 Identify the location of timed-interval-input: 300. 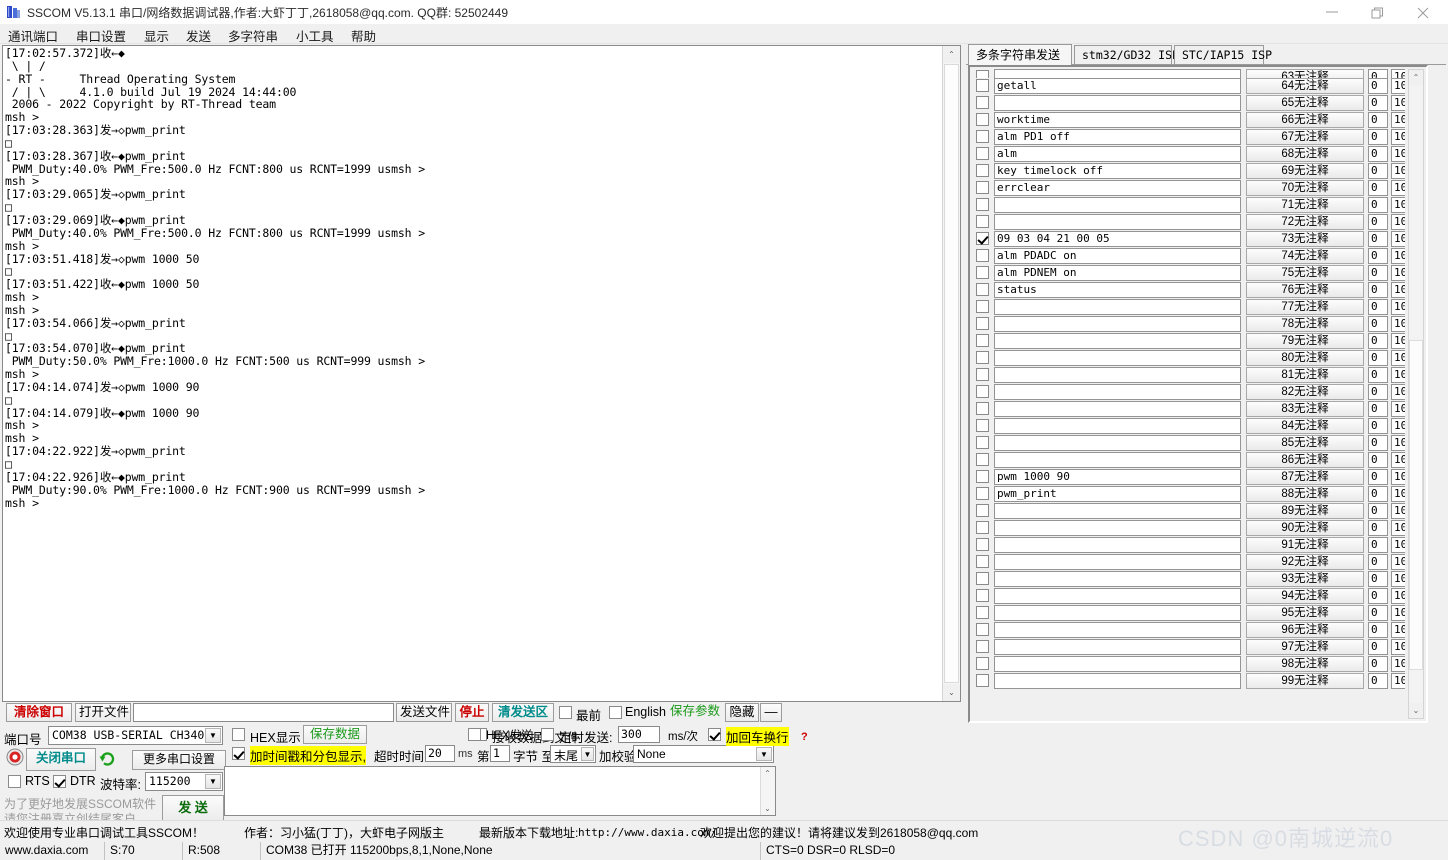
(639, 734).